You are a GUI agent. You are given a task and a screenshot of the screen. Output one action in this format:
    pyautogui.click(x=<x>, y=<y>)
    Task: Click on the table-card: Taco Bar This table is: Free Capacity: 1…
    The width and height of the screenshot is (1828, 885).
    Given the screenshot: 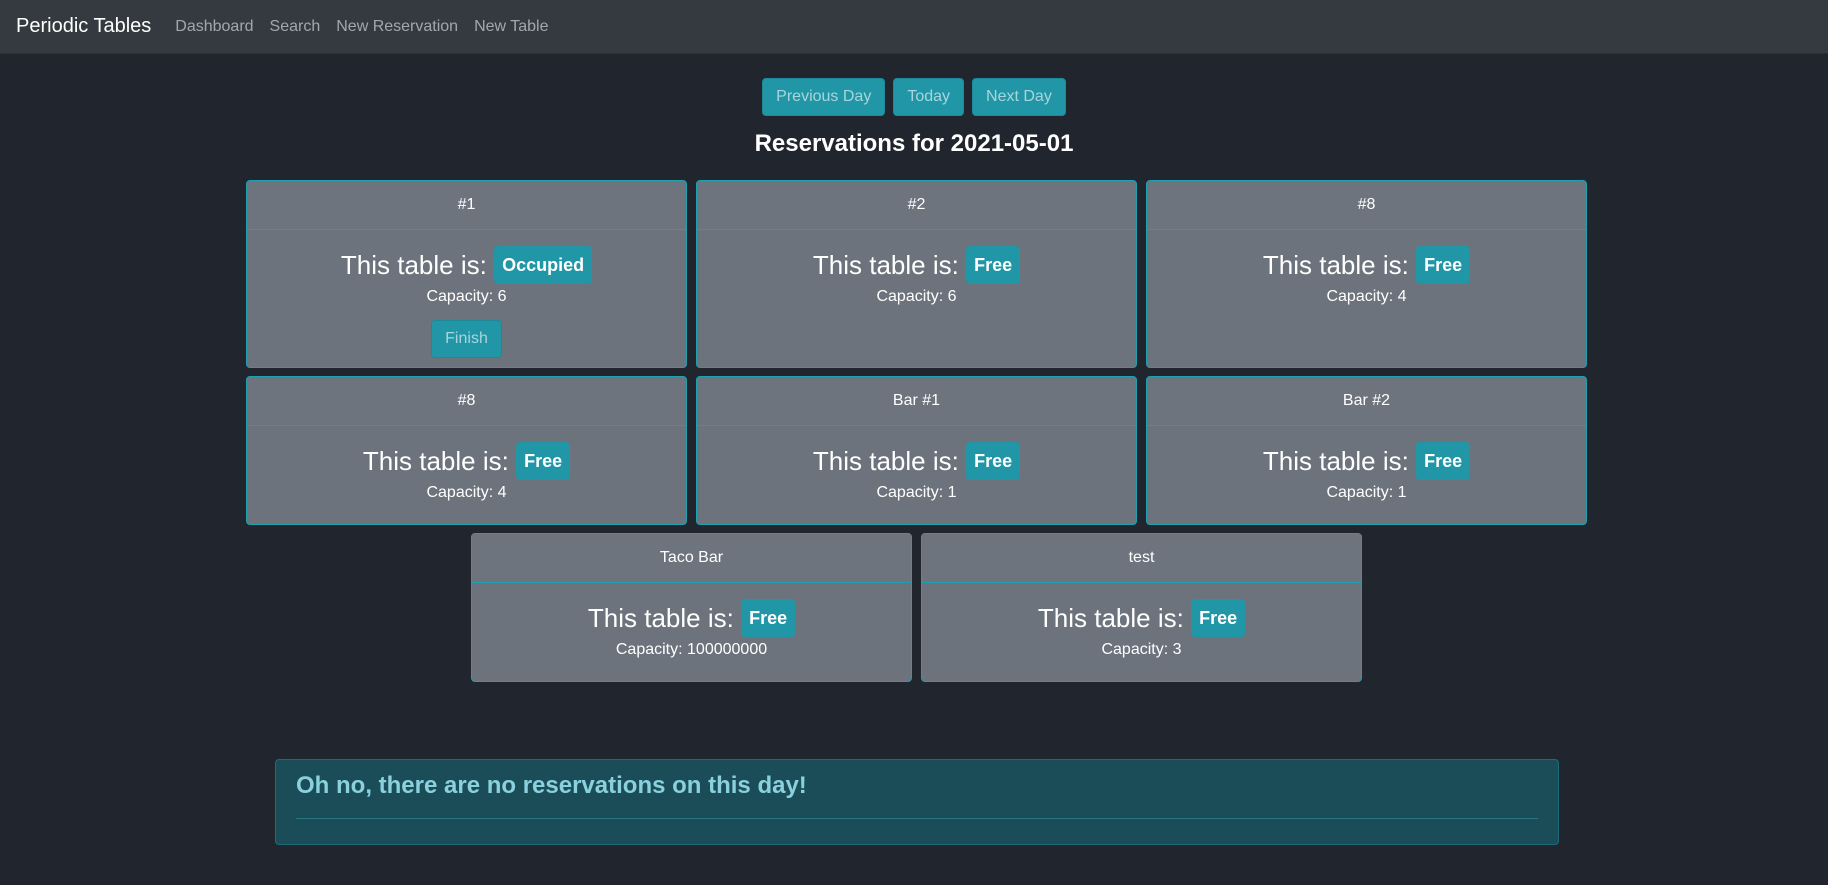 What is the action you would take?
    pyautogui.click(x=691, y=607)
    